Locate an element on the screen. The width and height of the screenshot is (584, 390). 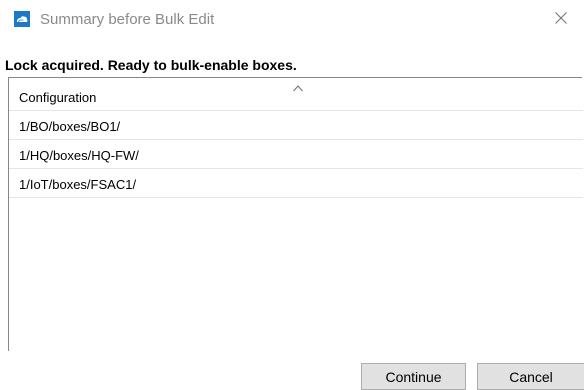
list-item: 1/BO/boxes/BO1/ is located at coordinates (296, 125).